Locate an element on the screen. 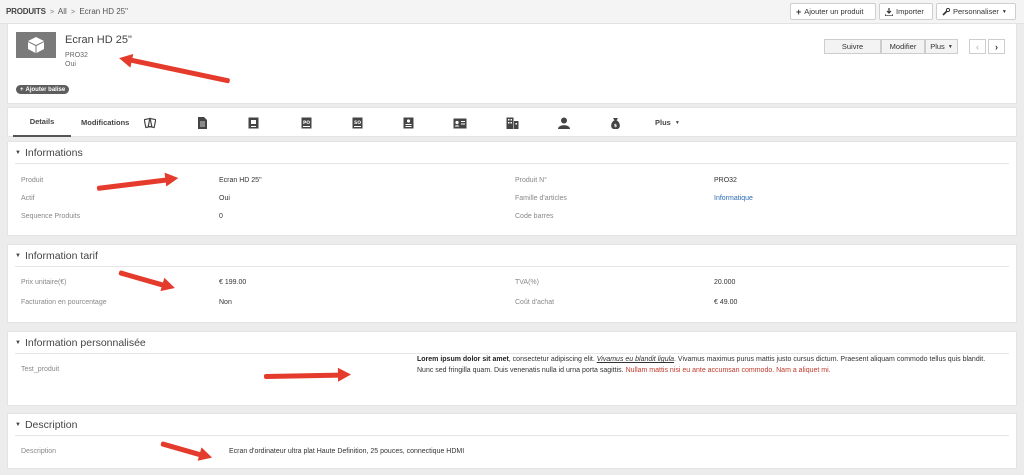 The width and height of the screenshot is (1024, 475). money-bag-icon: $ is located at coordinates (615, 123).